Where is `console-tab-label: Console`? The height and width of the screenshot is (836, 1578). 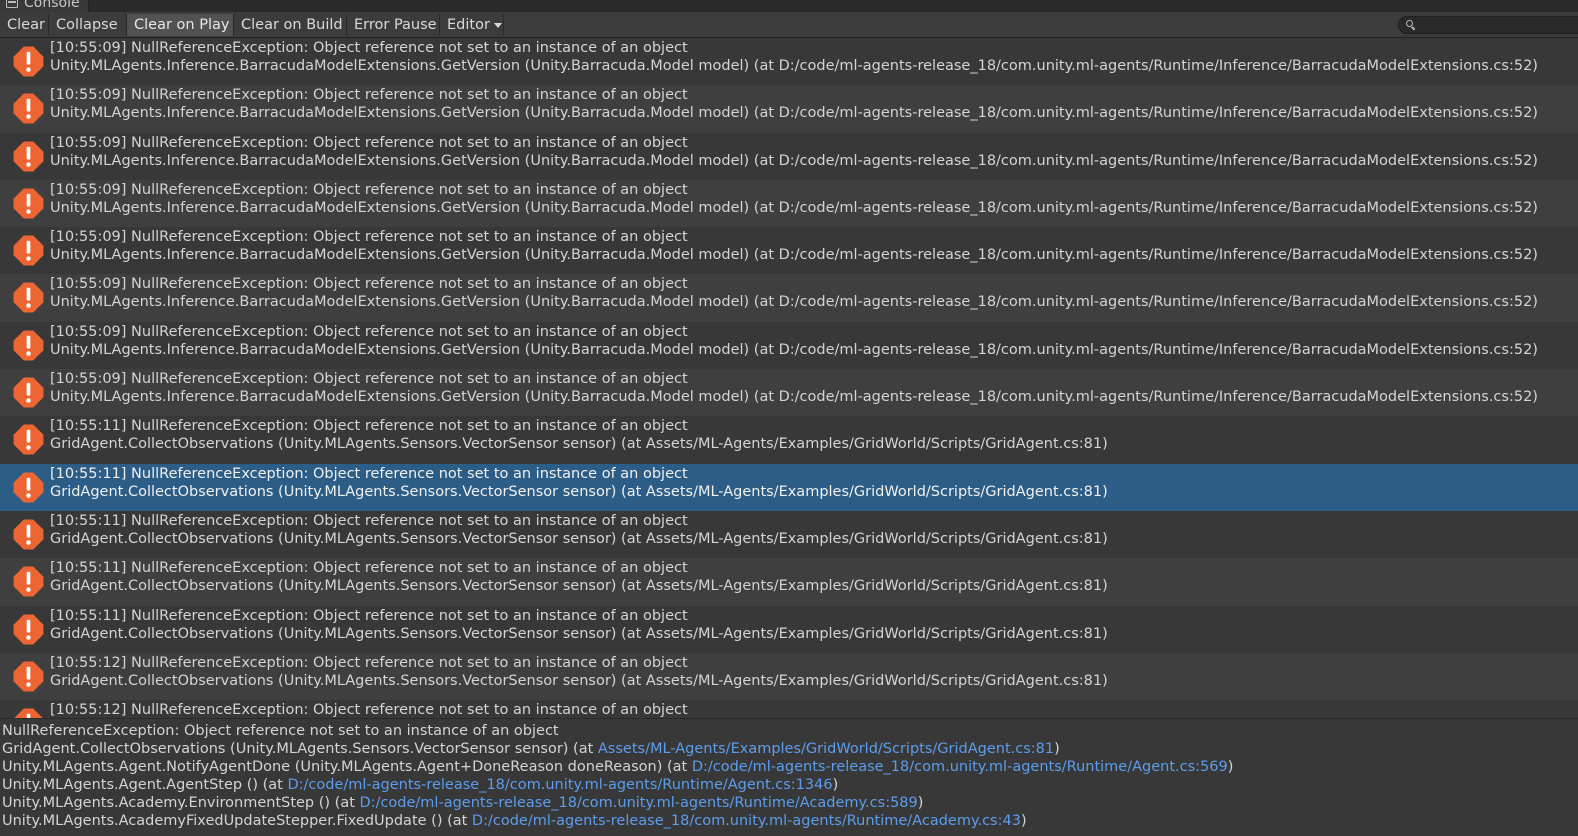 console-tab-label: Console is located at coordinates (52, 5).